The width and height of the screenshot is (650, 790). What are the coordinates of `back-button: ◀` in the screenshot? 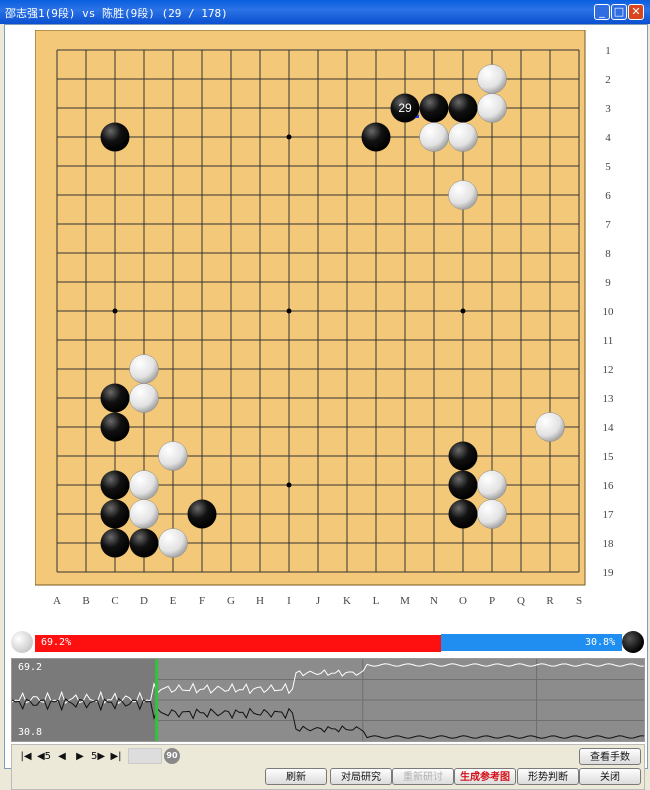 It's located at (62, 757).